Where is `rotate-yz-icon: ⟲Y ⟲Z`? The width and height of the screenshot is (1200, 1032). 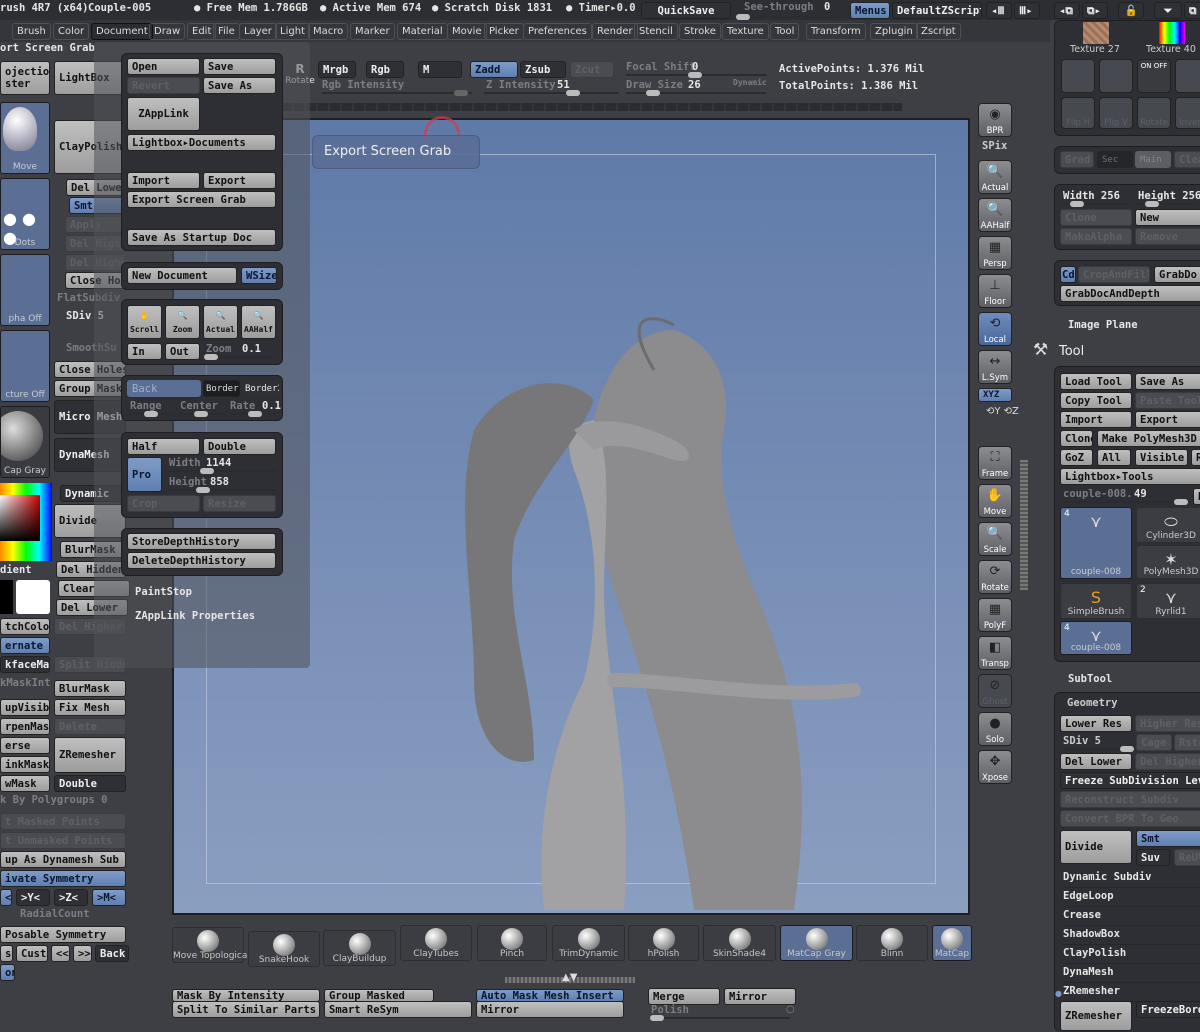 rotate-yz-icon: ⟲Y ⟲Z is located at coordinates (1002, 411).